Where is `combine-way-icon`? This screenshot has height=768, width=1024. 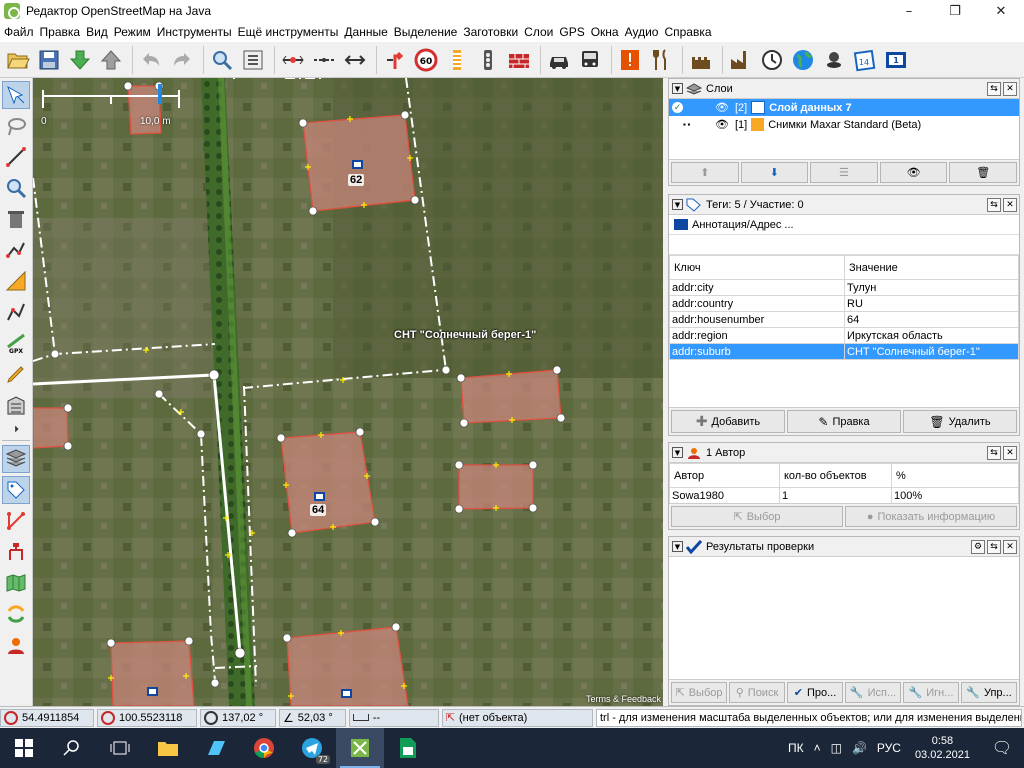
combine-way-icon is located at coordinates (324, 60).